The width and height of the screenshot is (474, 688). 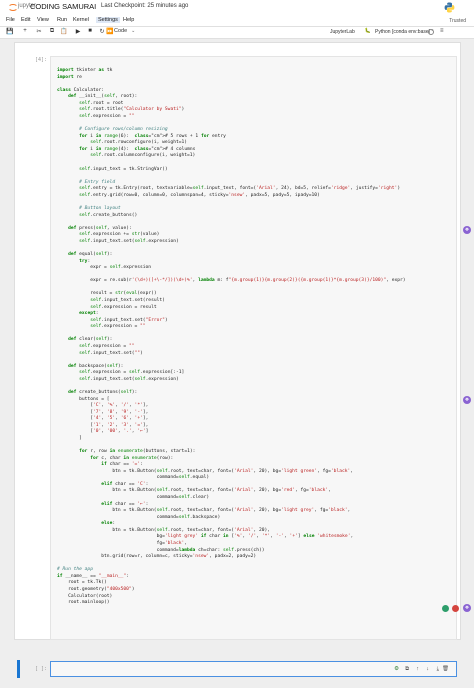 I want to click on code-line: def backspace(self):, so click(x=96, y=366).